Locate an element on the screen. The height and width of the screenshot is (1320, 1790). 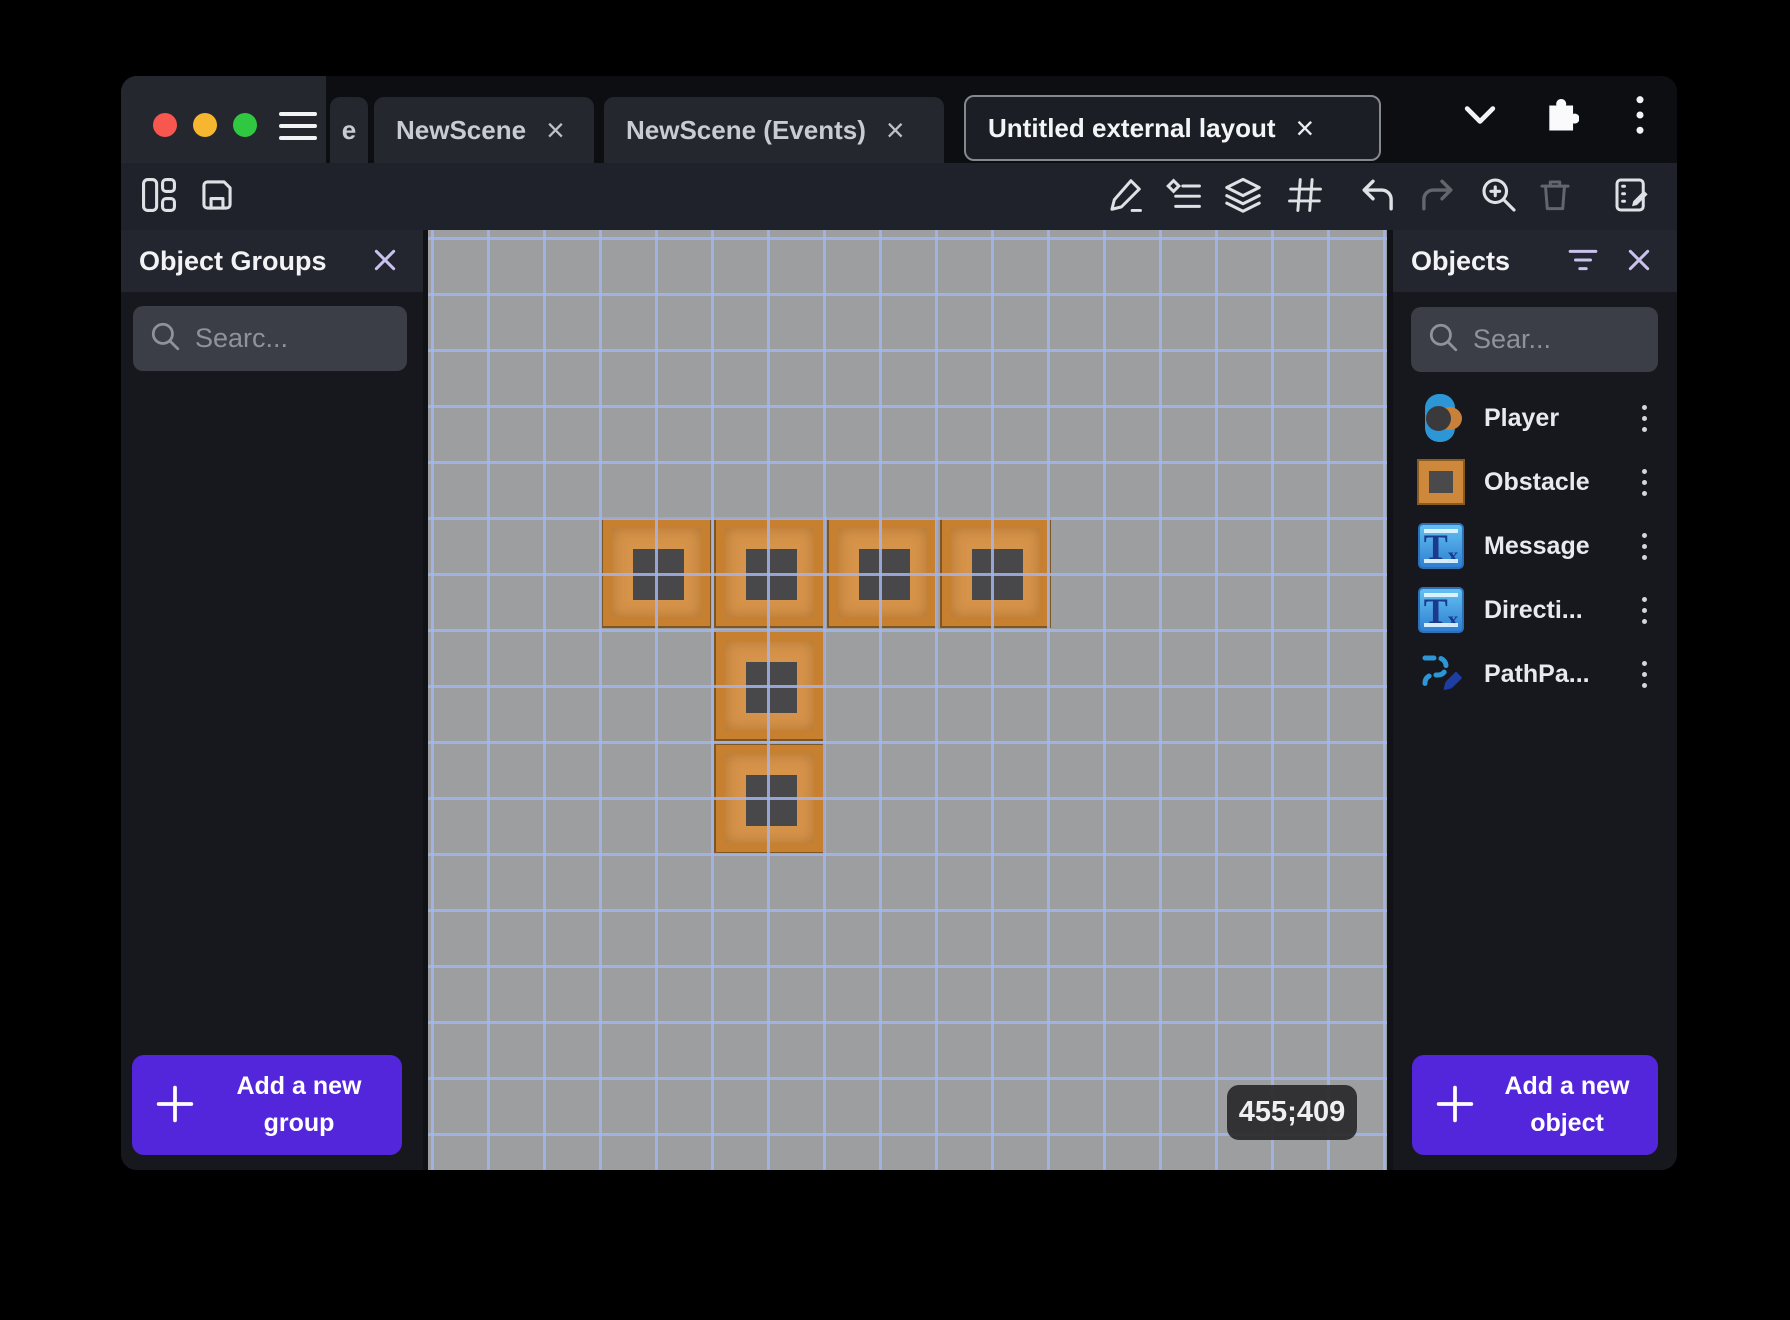
objects-header: Objects is located at coordinates (1535, 261).